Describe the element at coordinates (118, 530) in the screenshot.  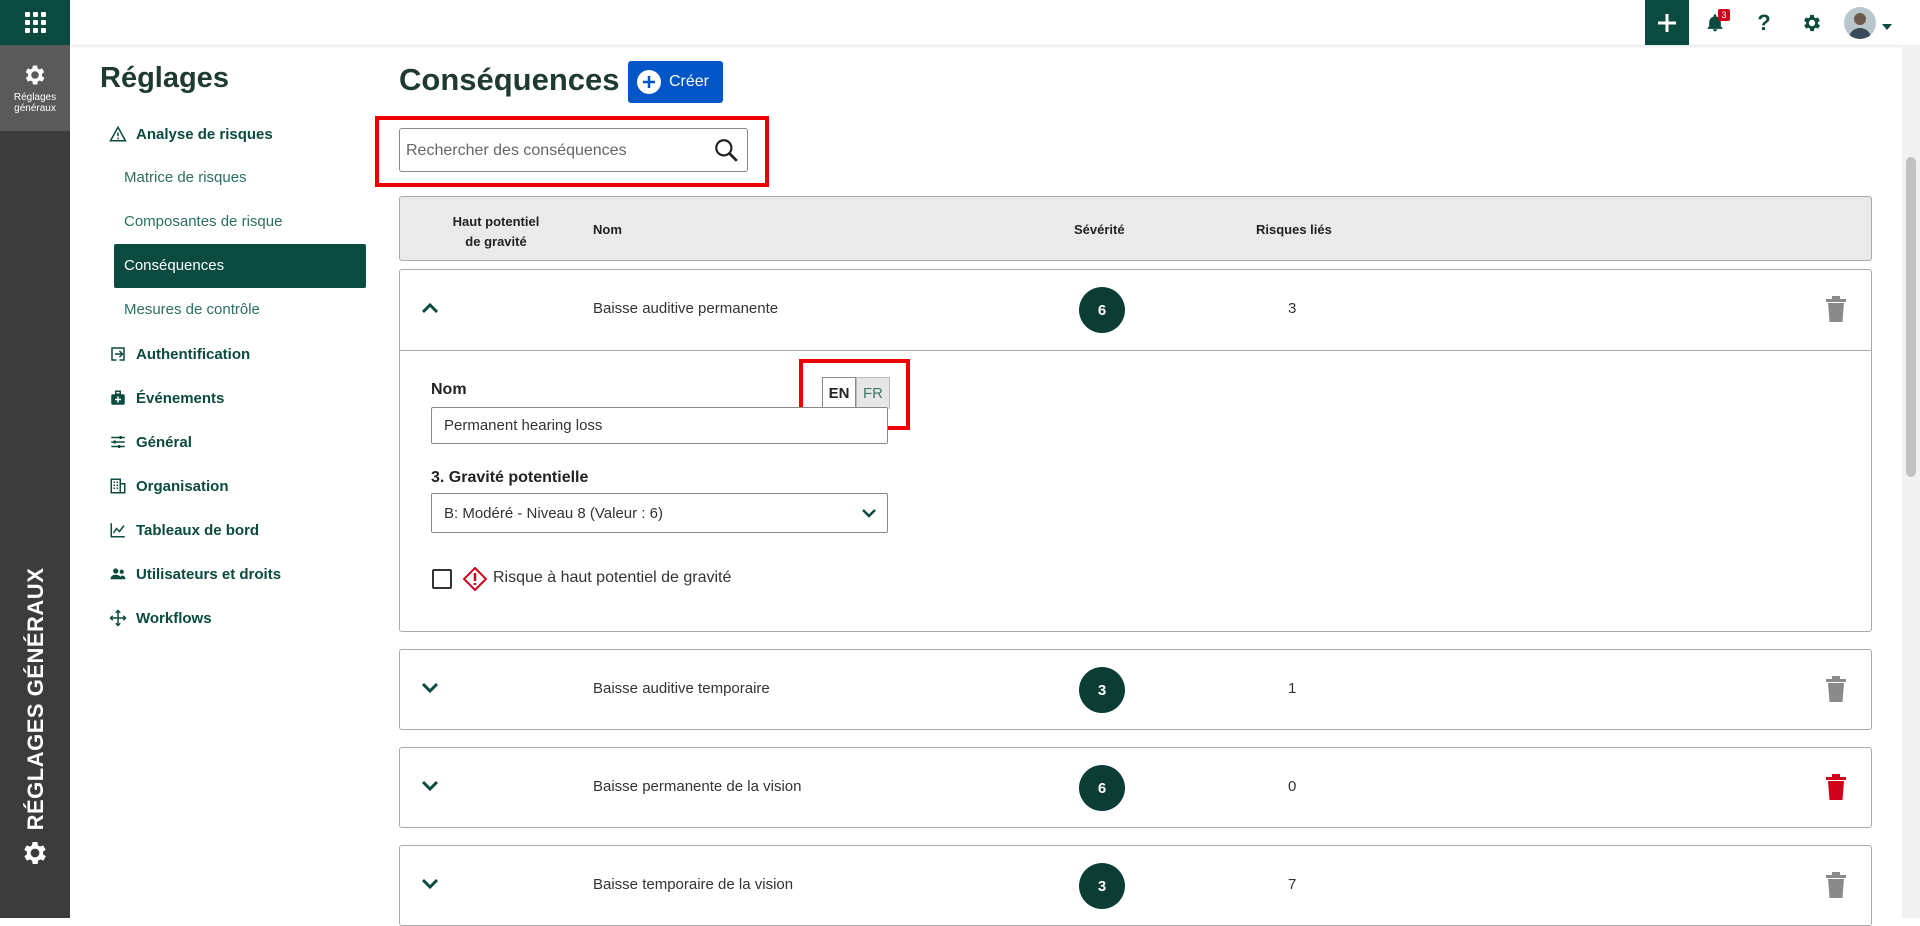
I see `line-chart-icon` at that location.